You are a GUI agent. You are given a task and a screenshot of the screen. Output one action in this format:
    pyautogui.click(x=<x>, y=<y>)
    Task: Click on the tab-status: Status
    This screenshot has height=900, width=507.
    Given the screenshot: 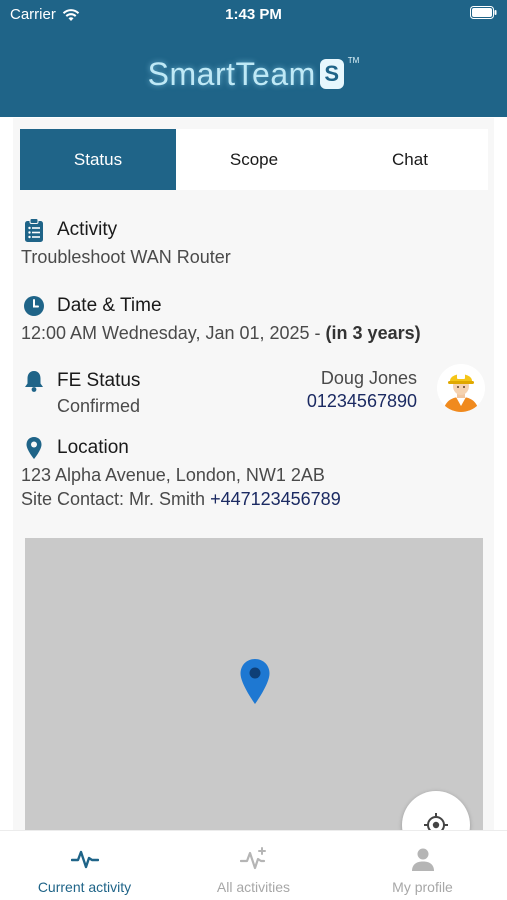 What is the action you would take?
    pyautogui.click(x=98, y=159)
    